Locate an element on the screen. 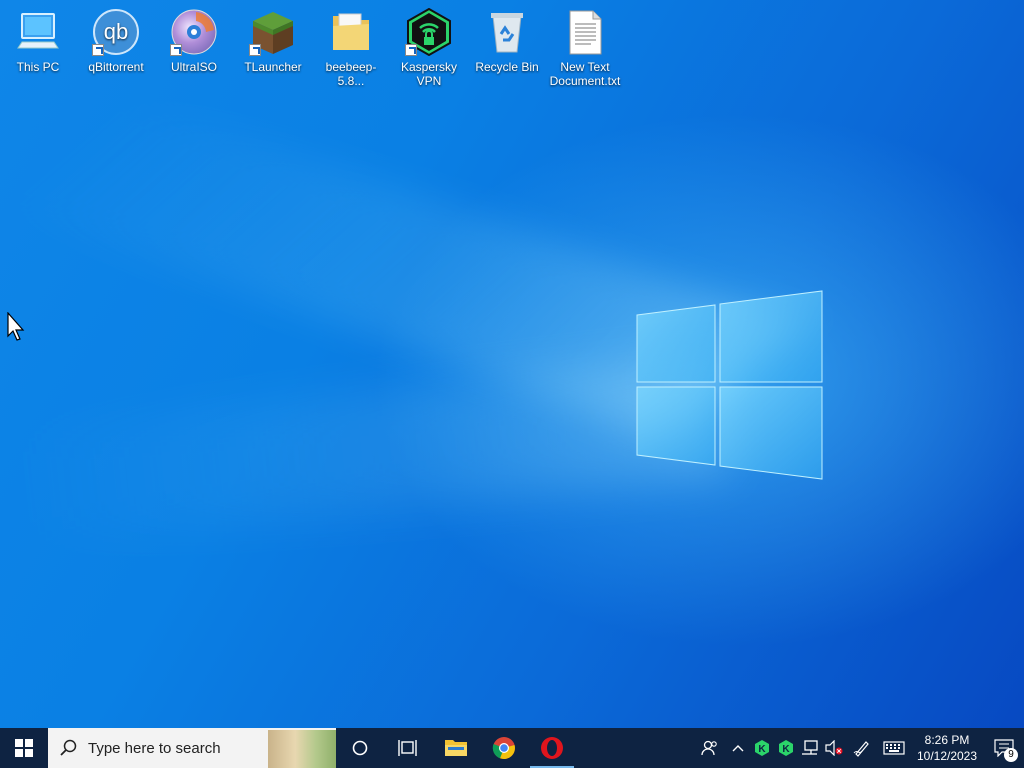 This screenshot has height=768, width=1024. volume-button is located at coordinates (834, 748).